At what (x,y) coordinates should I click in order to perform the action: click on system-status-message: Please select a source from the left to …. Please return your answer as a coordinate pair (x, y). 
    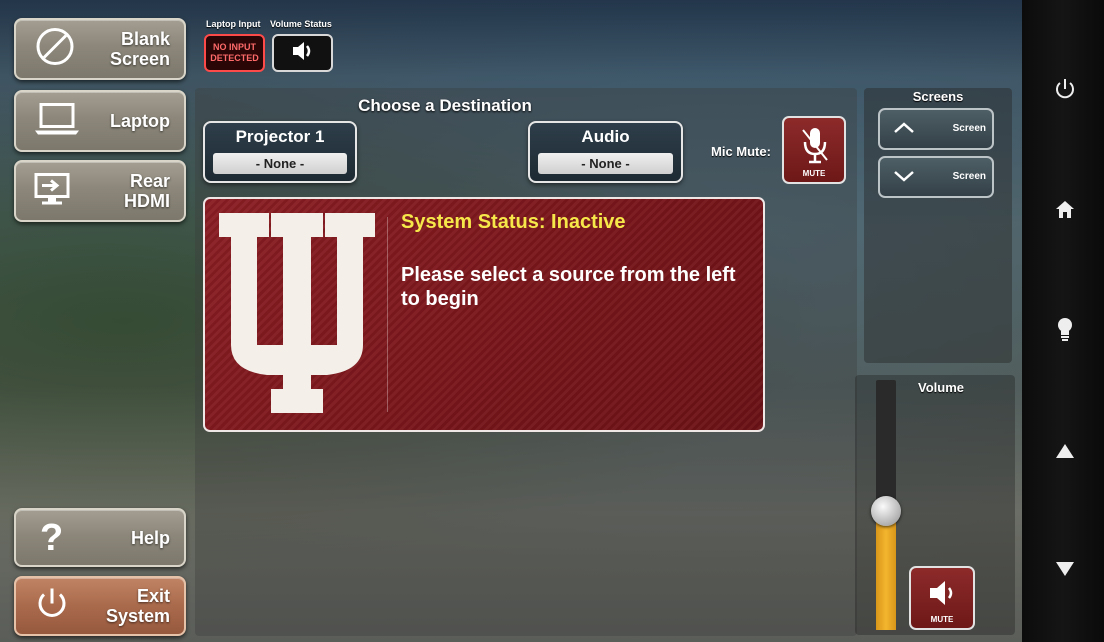
    Looking at the image, I should click on (568, 287).